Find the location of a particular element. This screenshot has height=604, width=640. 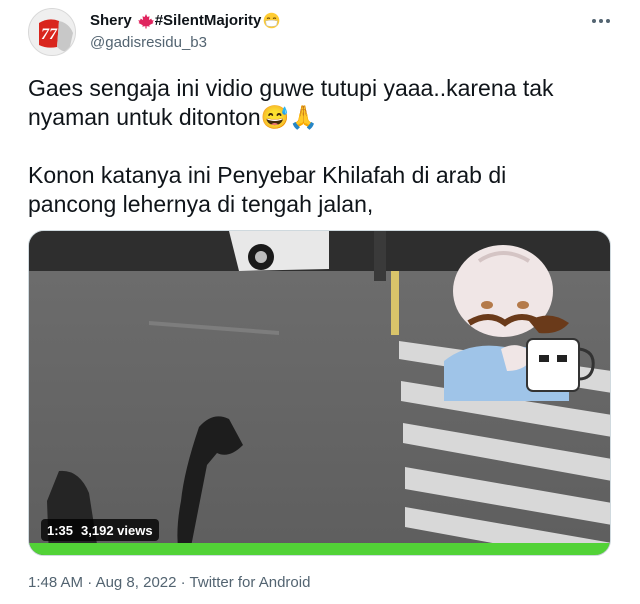

more-button is located at coordinates (601, 21).